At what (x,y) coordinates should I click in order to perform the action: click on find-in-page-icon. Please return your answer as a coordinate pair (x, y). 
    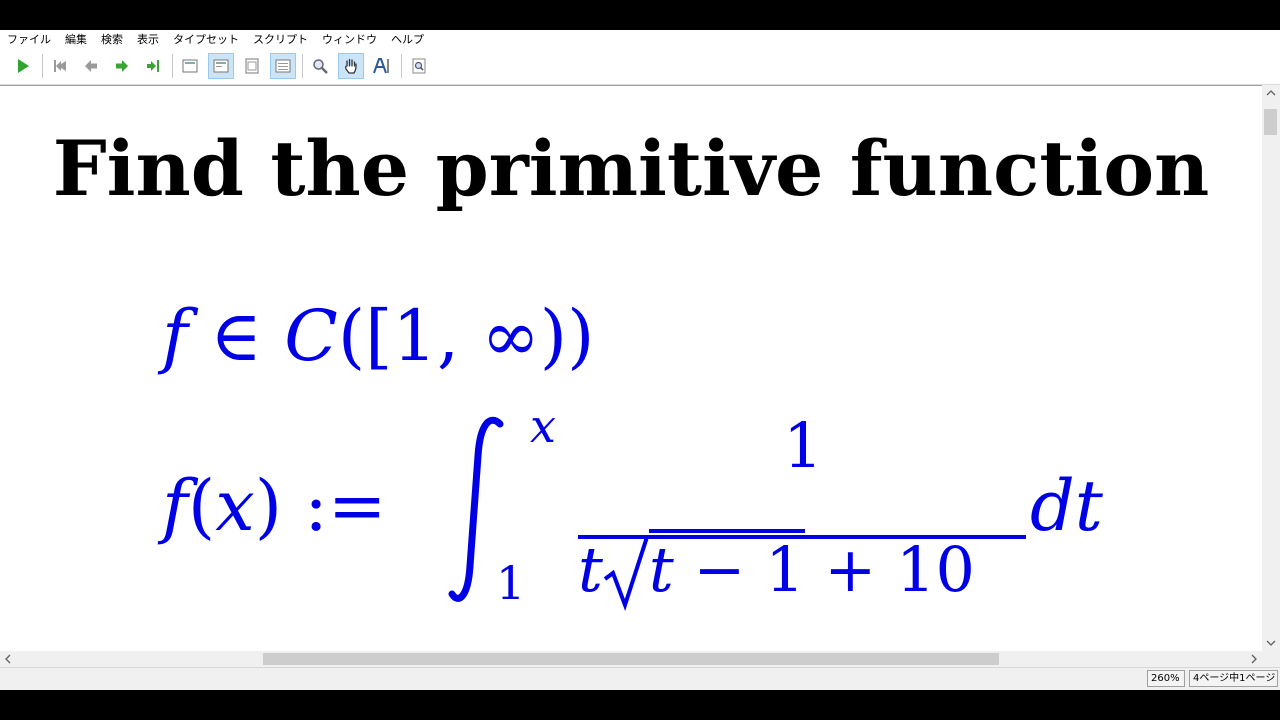
    Looking at the image, I should click on (419, 66).